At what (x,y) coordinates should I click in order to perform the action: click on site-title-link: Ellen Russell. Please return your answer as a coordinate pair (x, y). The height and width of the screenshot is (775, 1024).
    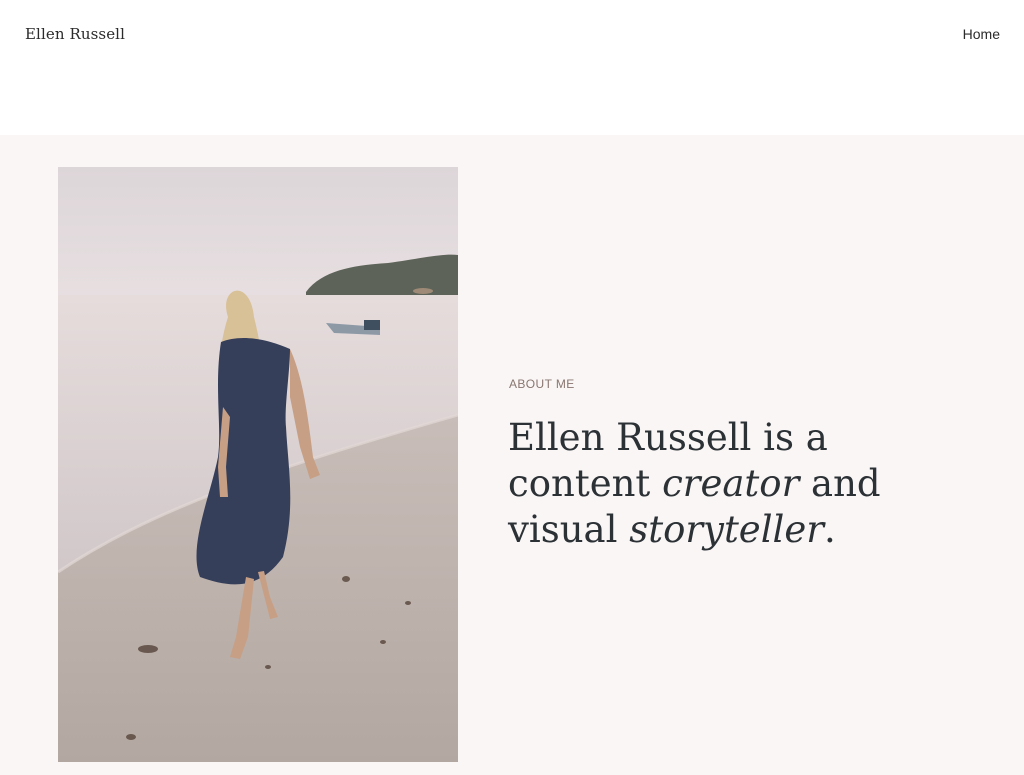
    Looking at the image, I should click on (75, 34).